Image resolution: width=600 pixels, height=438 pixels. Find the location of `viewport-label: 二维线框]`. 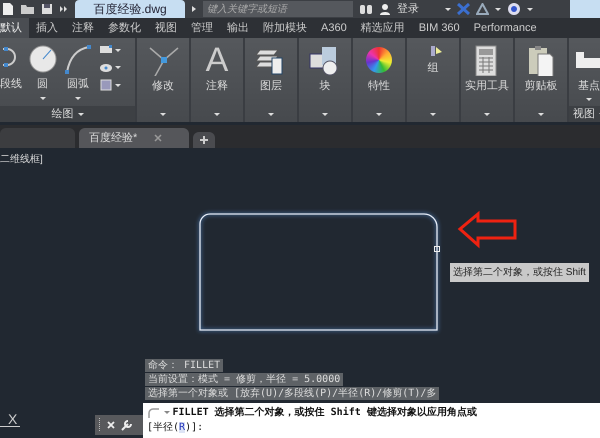

viewport-label: 二维线框] is located at coordinates (21, 157).